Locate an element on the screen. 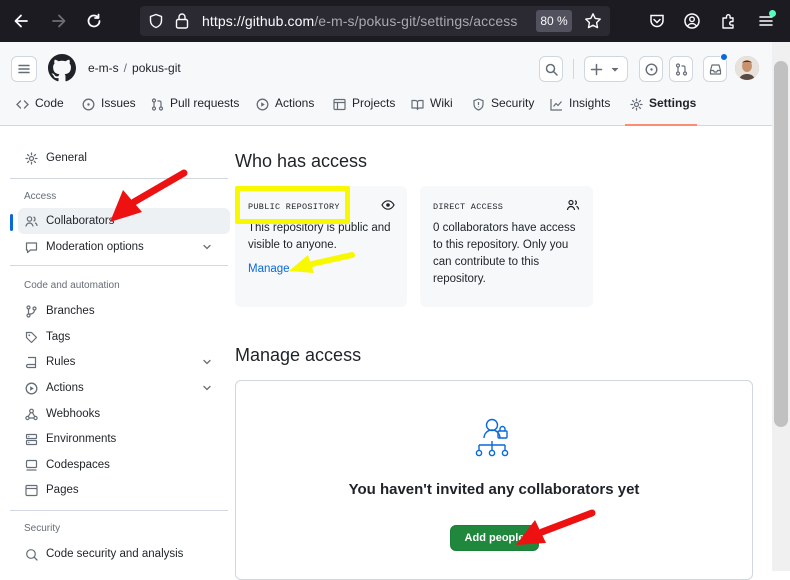  gear-icon is located at coordinates (31, 158).